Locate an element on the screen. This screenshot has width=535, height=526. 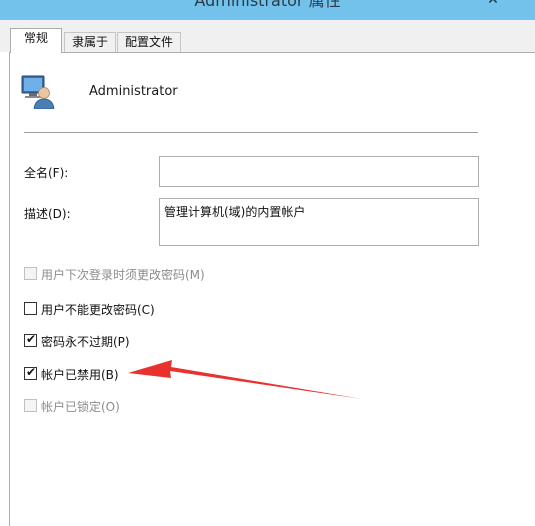
red-arrow-annotation is located at coordinates (245, 379).